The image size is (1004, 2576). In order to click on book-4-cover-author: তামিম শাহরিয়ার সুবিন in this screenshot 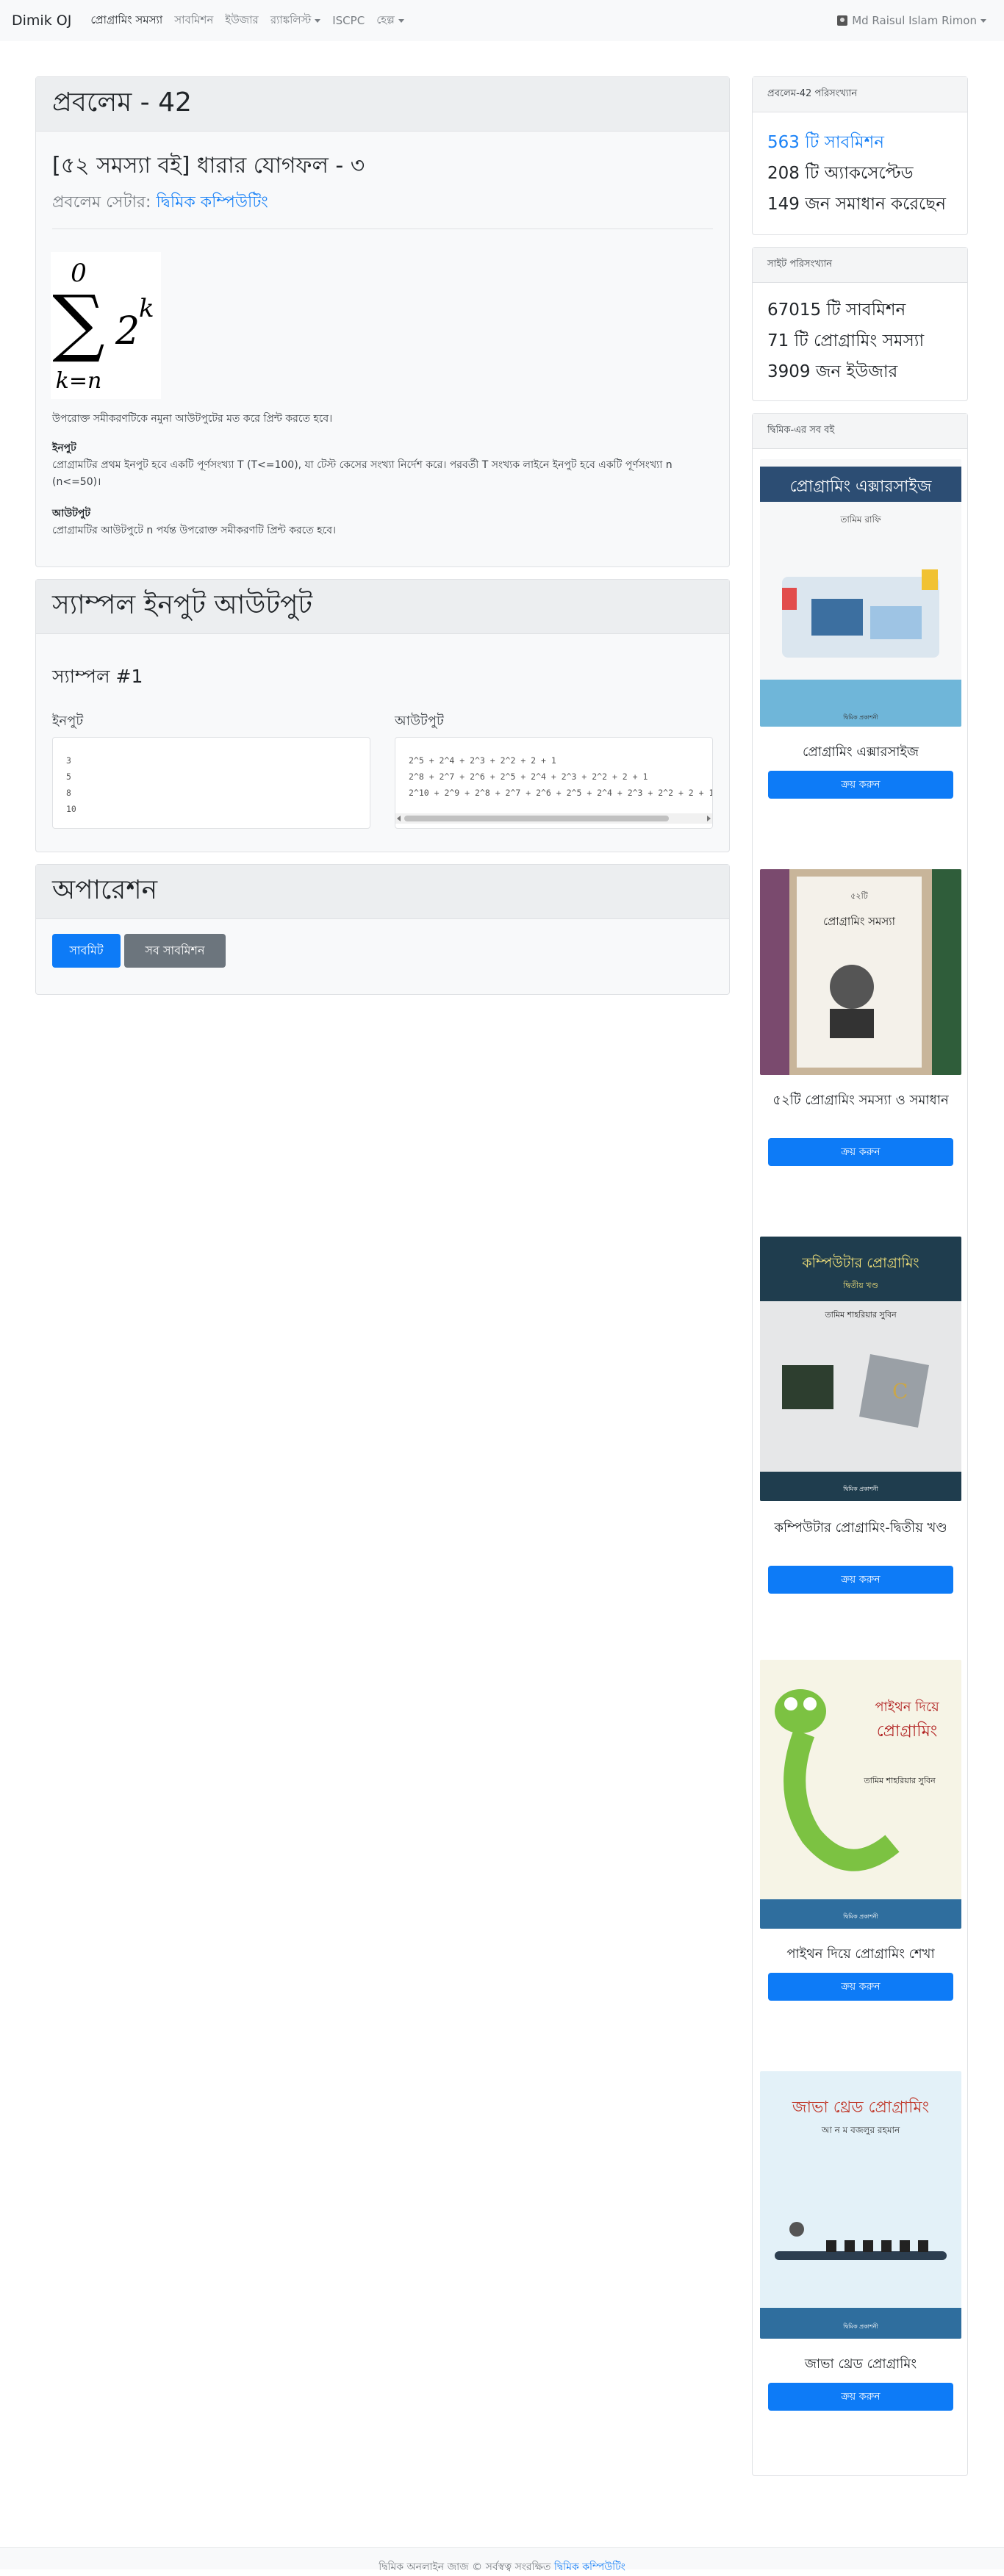, I will do `click(899, 1780)`.